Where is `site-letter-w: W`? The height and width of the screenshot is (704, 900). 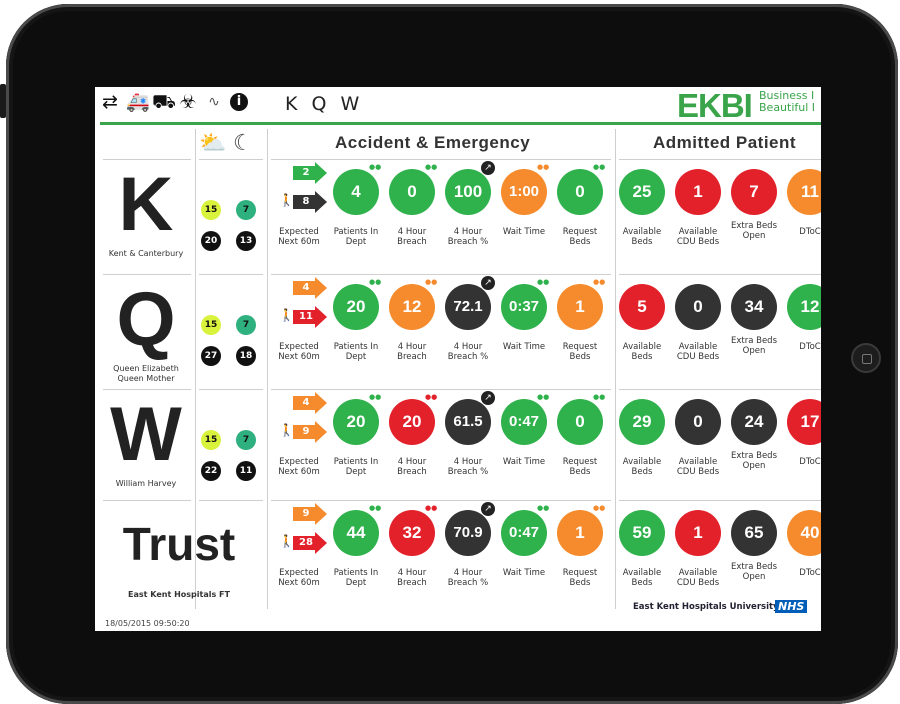
site-letter-w: W is located at coordinates (146, 435).